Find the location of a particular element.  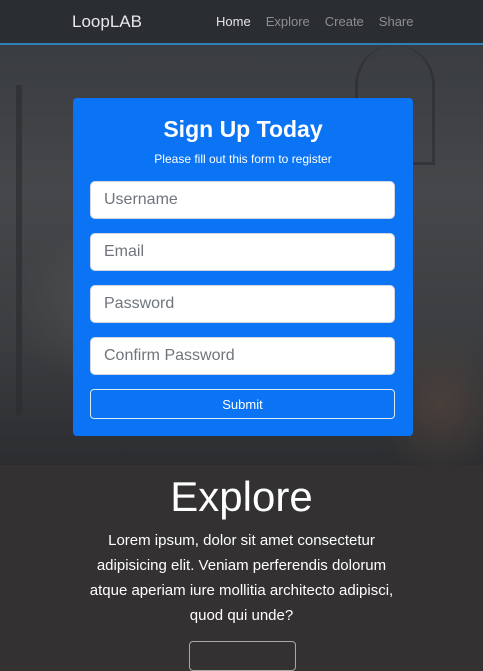

explore-button is located at coordinates (242, 656).